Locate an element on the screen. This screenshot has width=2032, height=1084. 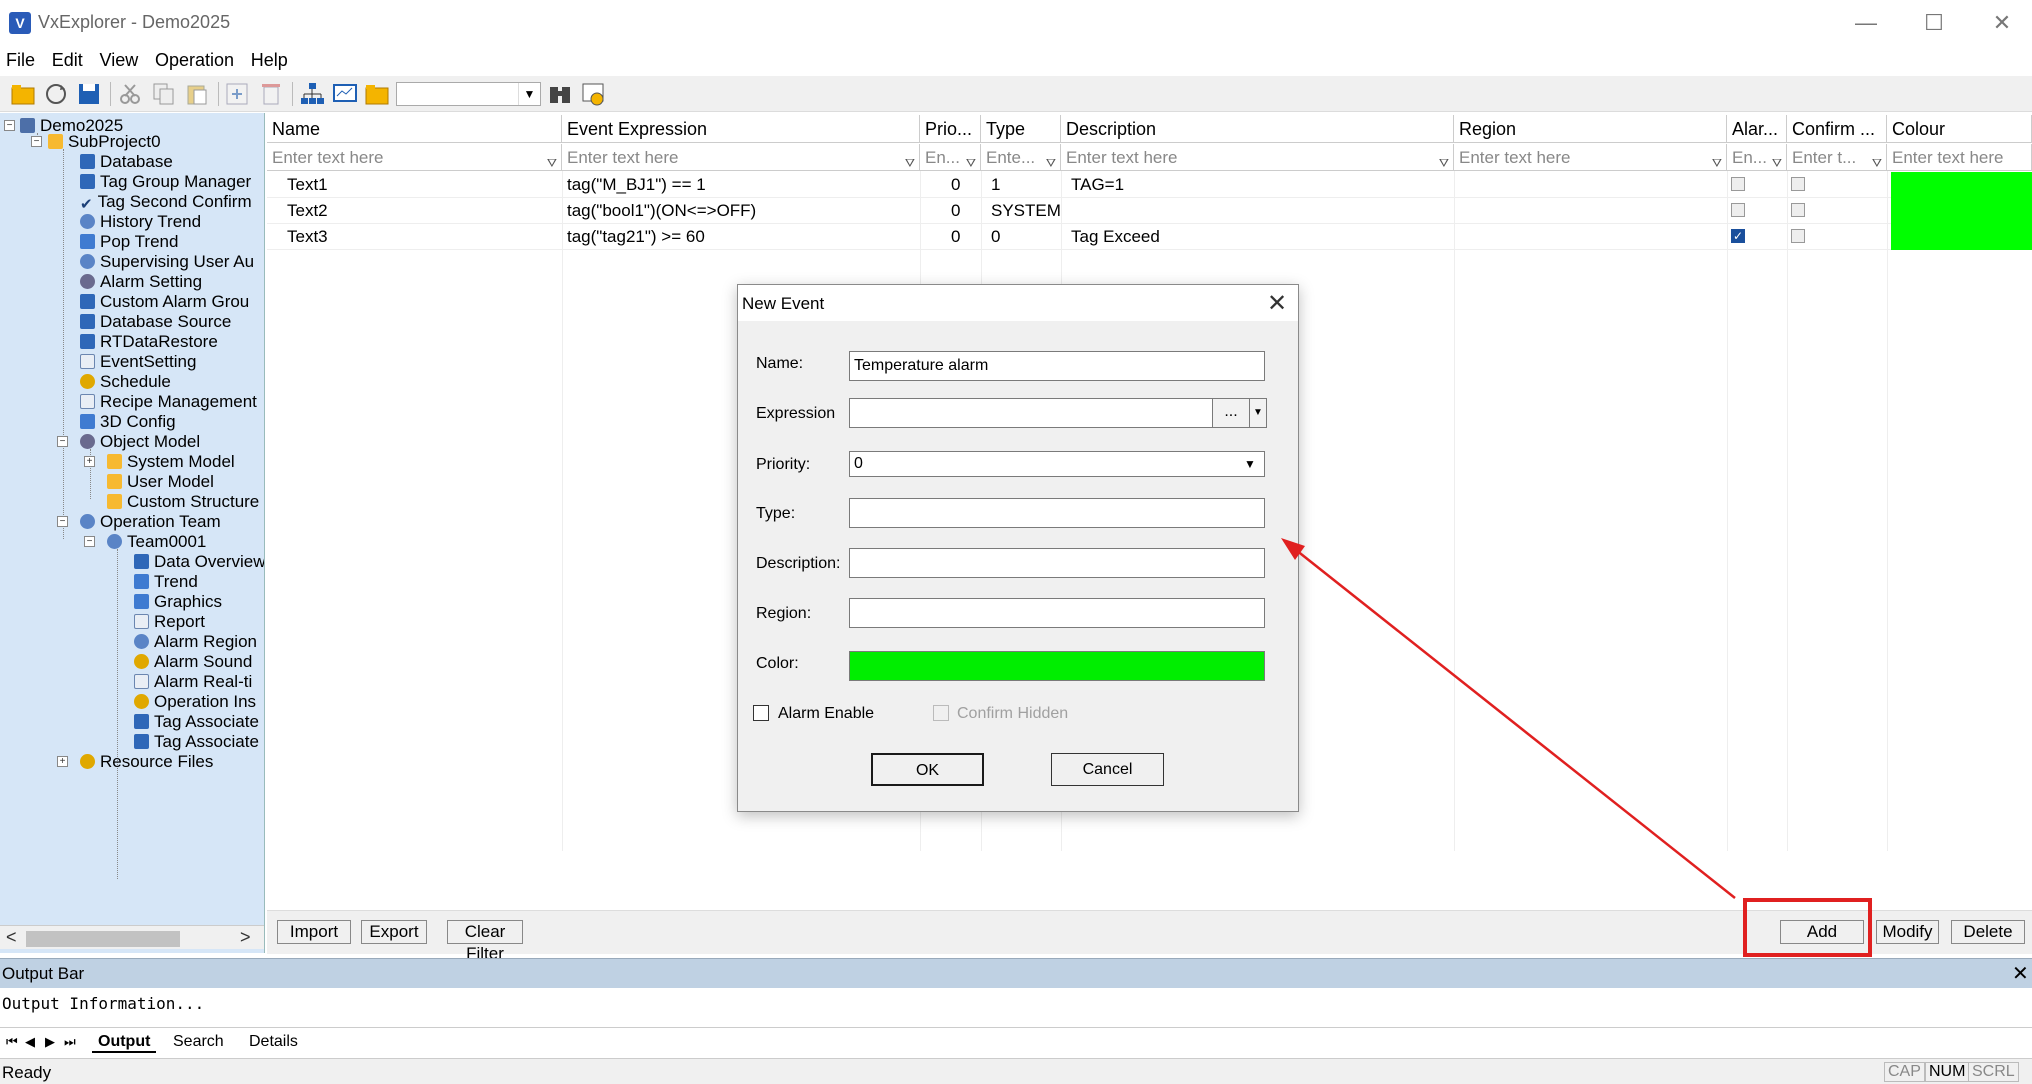
column-header-colour: Colour is located at coordinates (1959, 129).